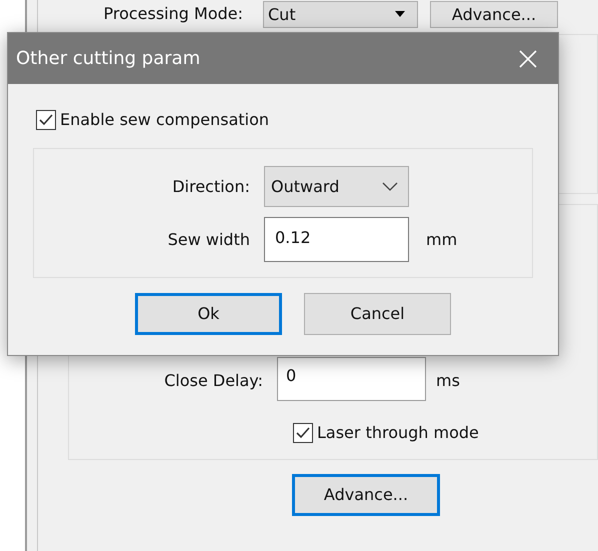  What do you see at coordinates (208, 314) in the screenshot?
I see `button: Ok` at bounding box center [208, 314].